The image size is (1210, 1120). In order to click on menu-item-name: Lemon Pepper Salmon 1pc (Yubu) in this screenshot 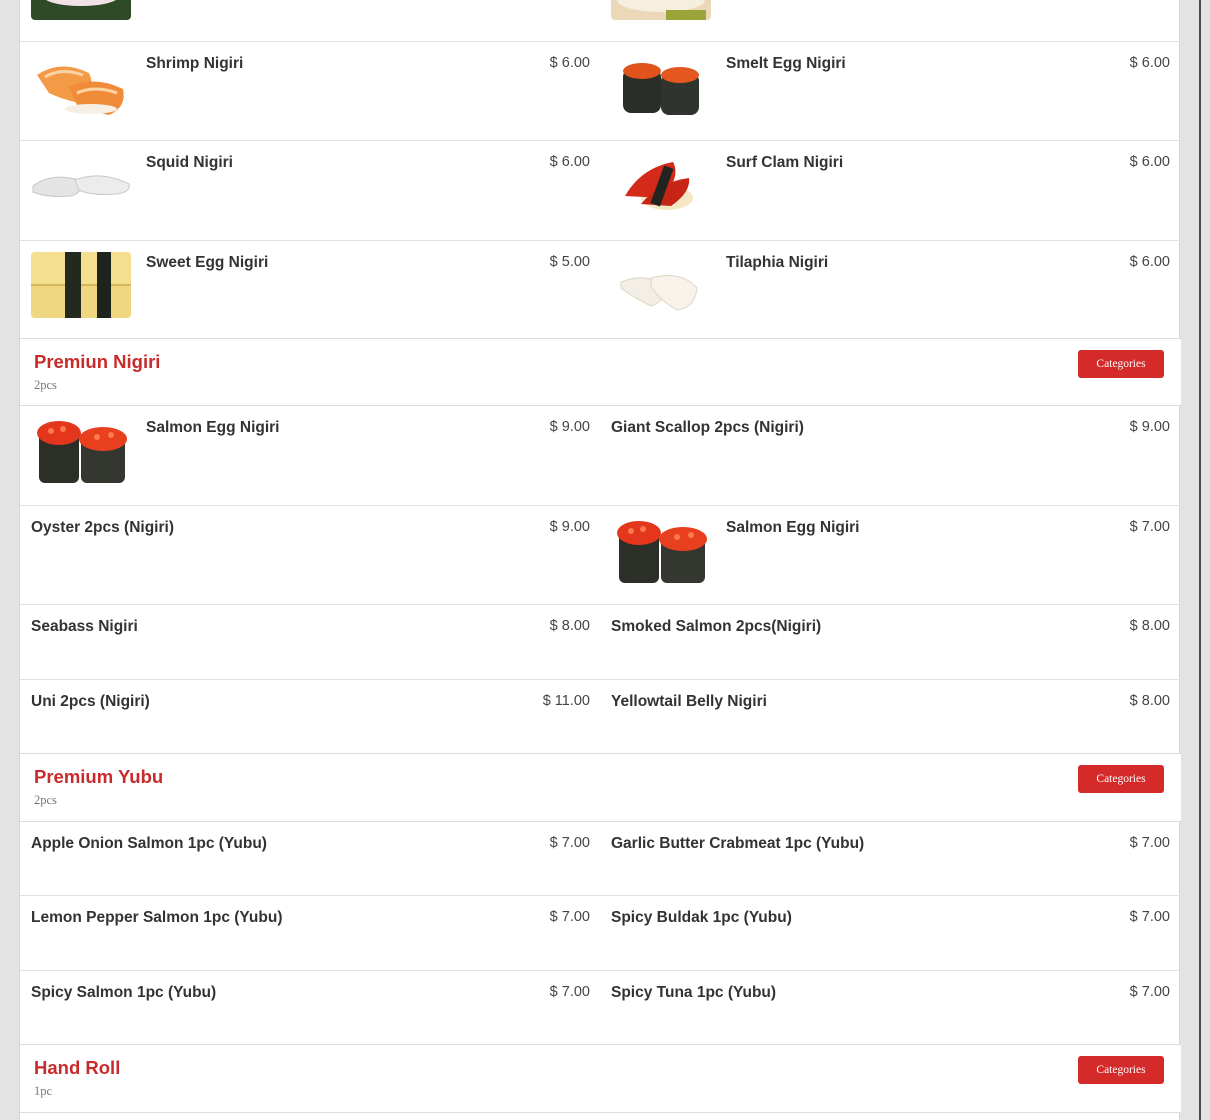, I will do `click(157, 917)`.